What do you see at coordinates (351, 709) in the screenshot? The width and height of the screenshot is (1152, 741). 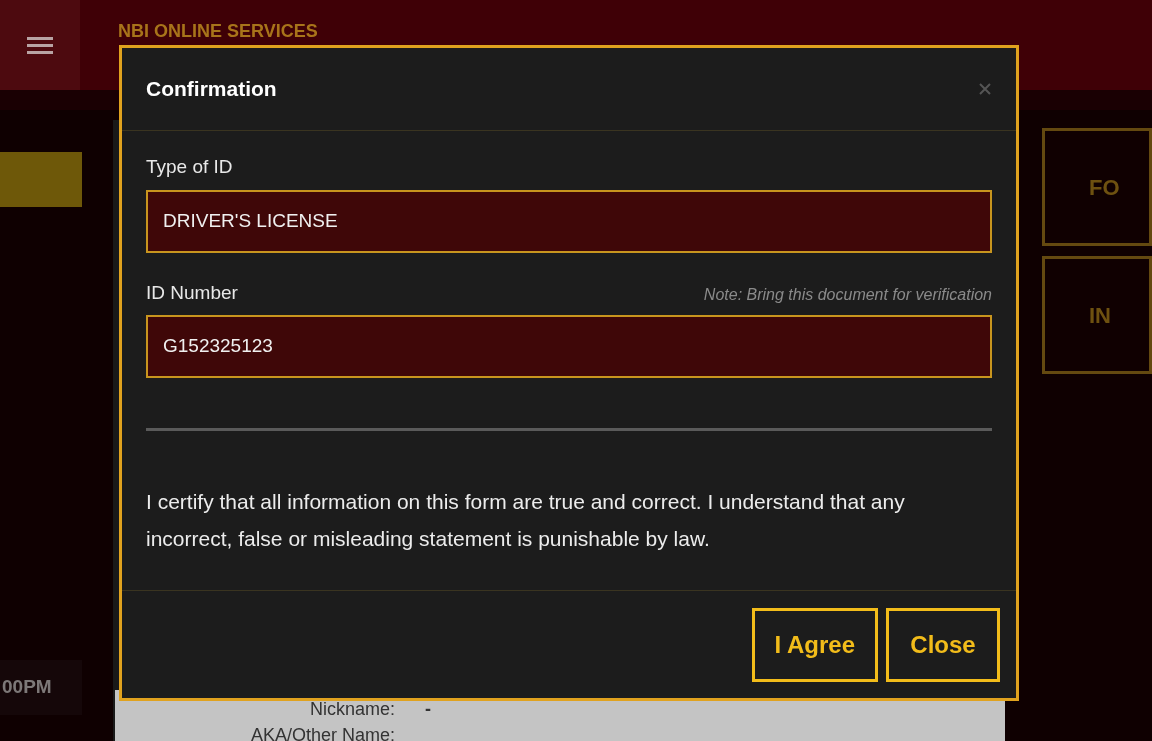 I see `form-label: Nickname:` at bounding box center [351, 709].